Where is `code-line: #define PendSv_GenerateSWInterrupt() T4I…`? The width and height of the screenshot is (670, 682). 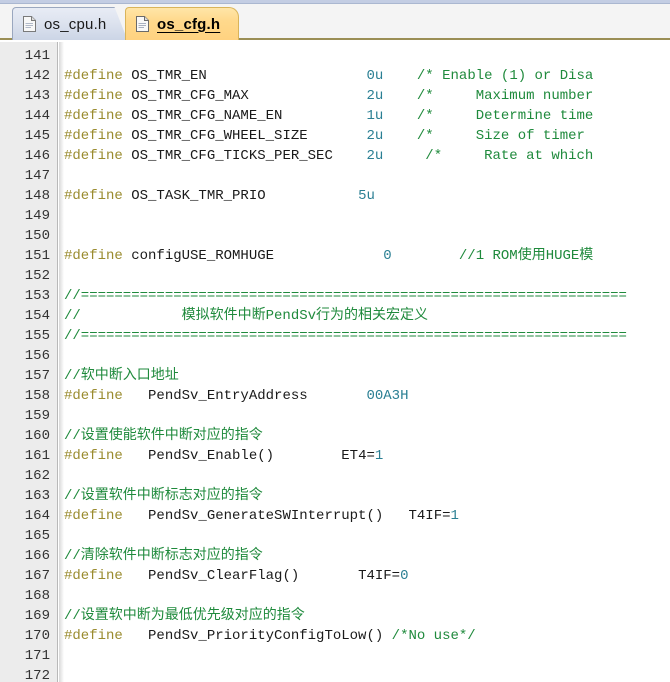 code-line: #define PendSv_GenerateSWInterrupt() T4I… is located at coordinates (367, 516).